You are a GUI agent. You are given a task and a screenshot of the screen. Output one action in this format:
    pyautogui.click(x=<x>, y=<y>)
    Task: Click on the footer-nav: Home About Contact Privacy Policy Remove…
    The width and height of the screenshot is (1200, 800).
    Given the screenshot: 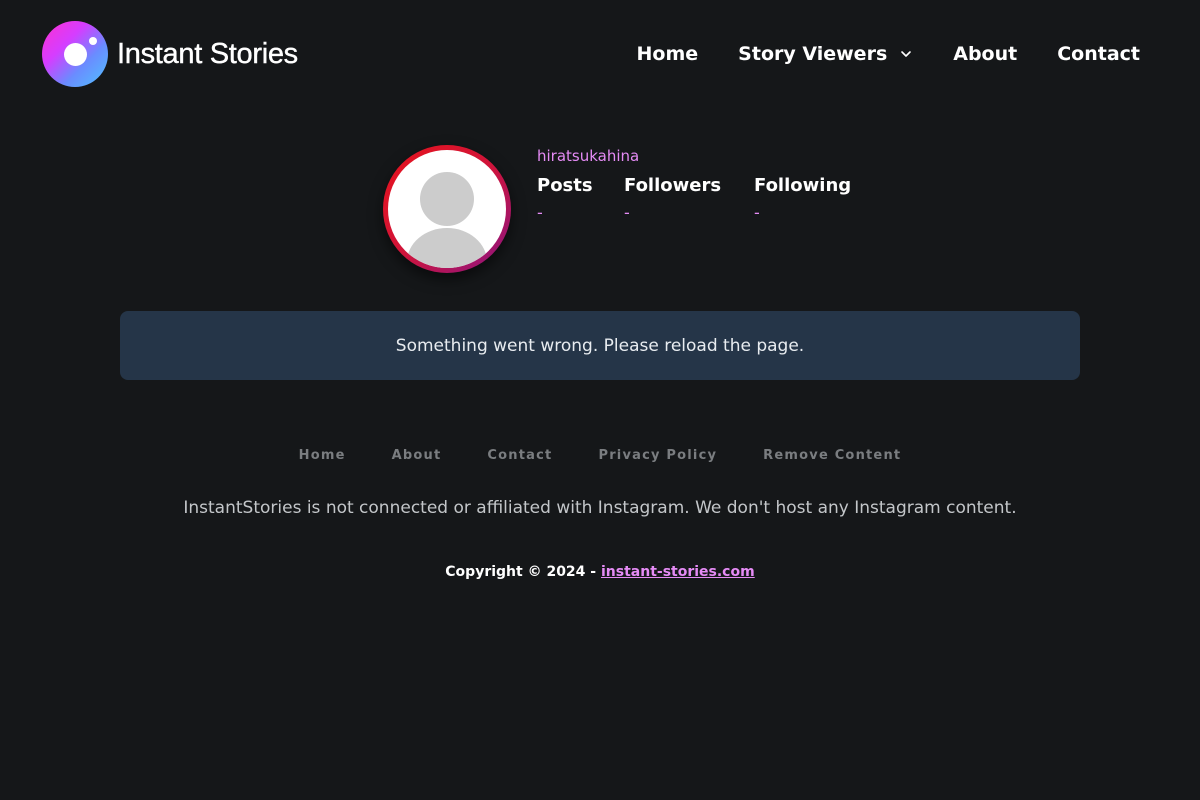 What is the action you would take?
    pyautogui.click(x=600, y=455)
    